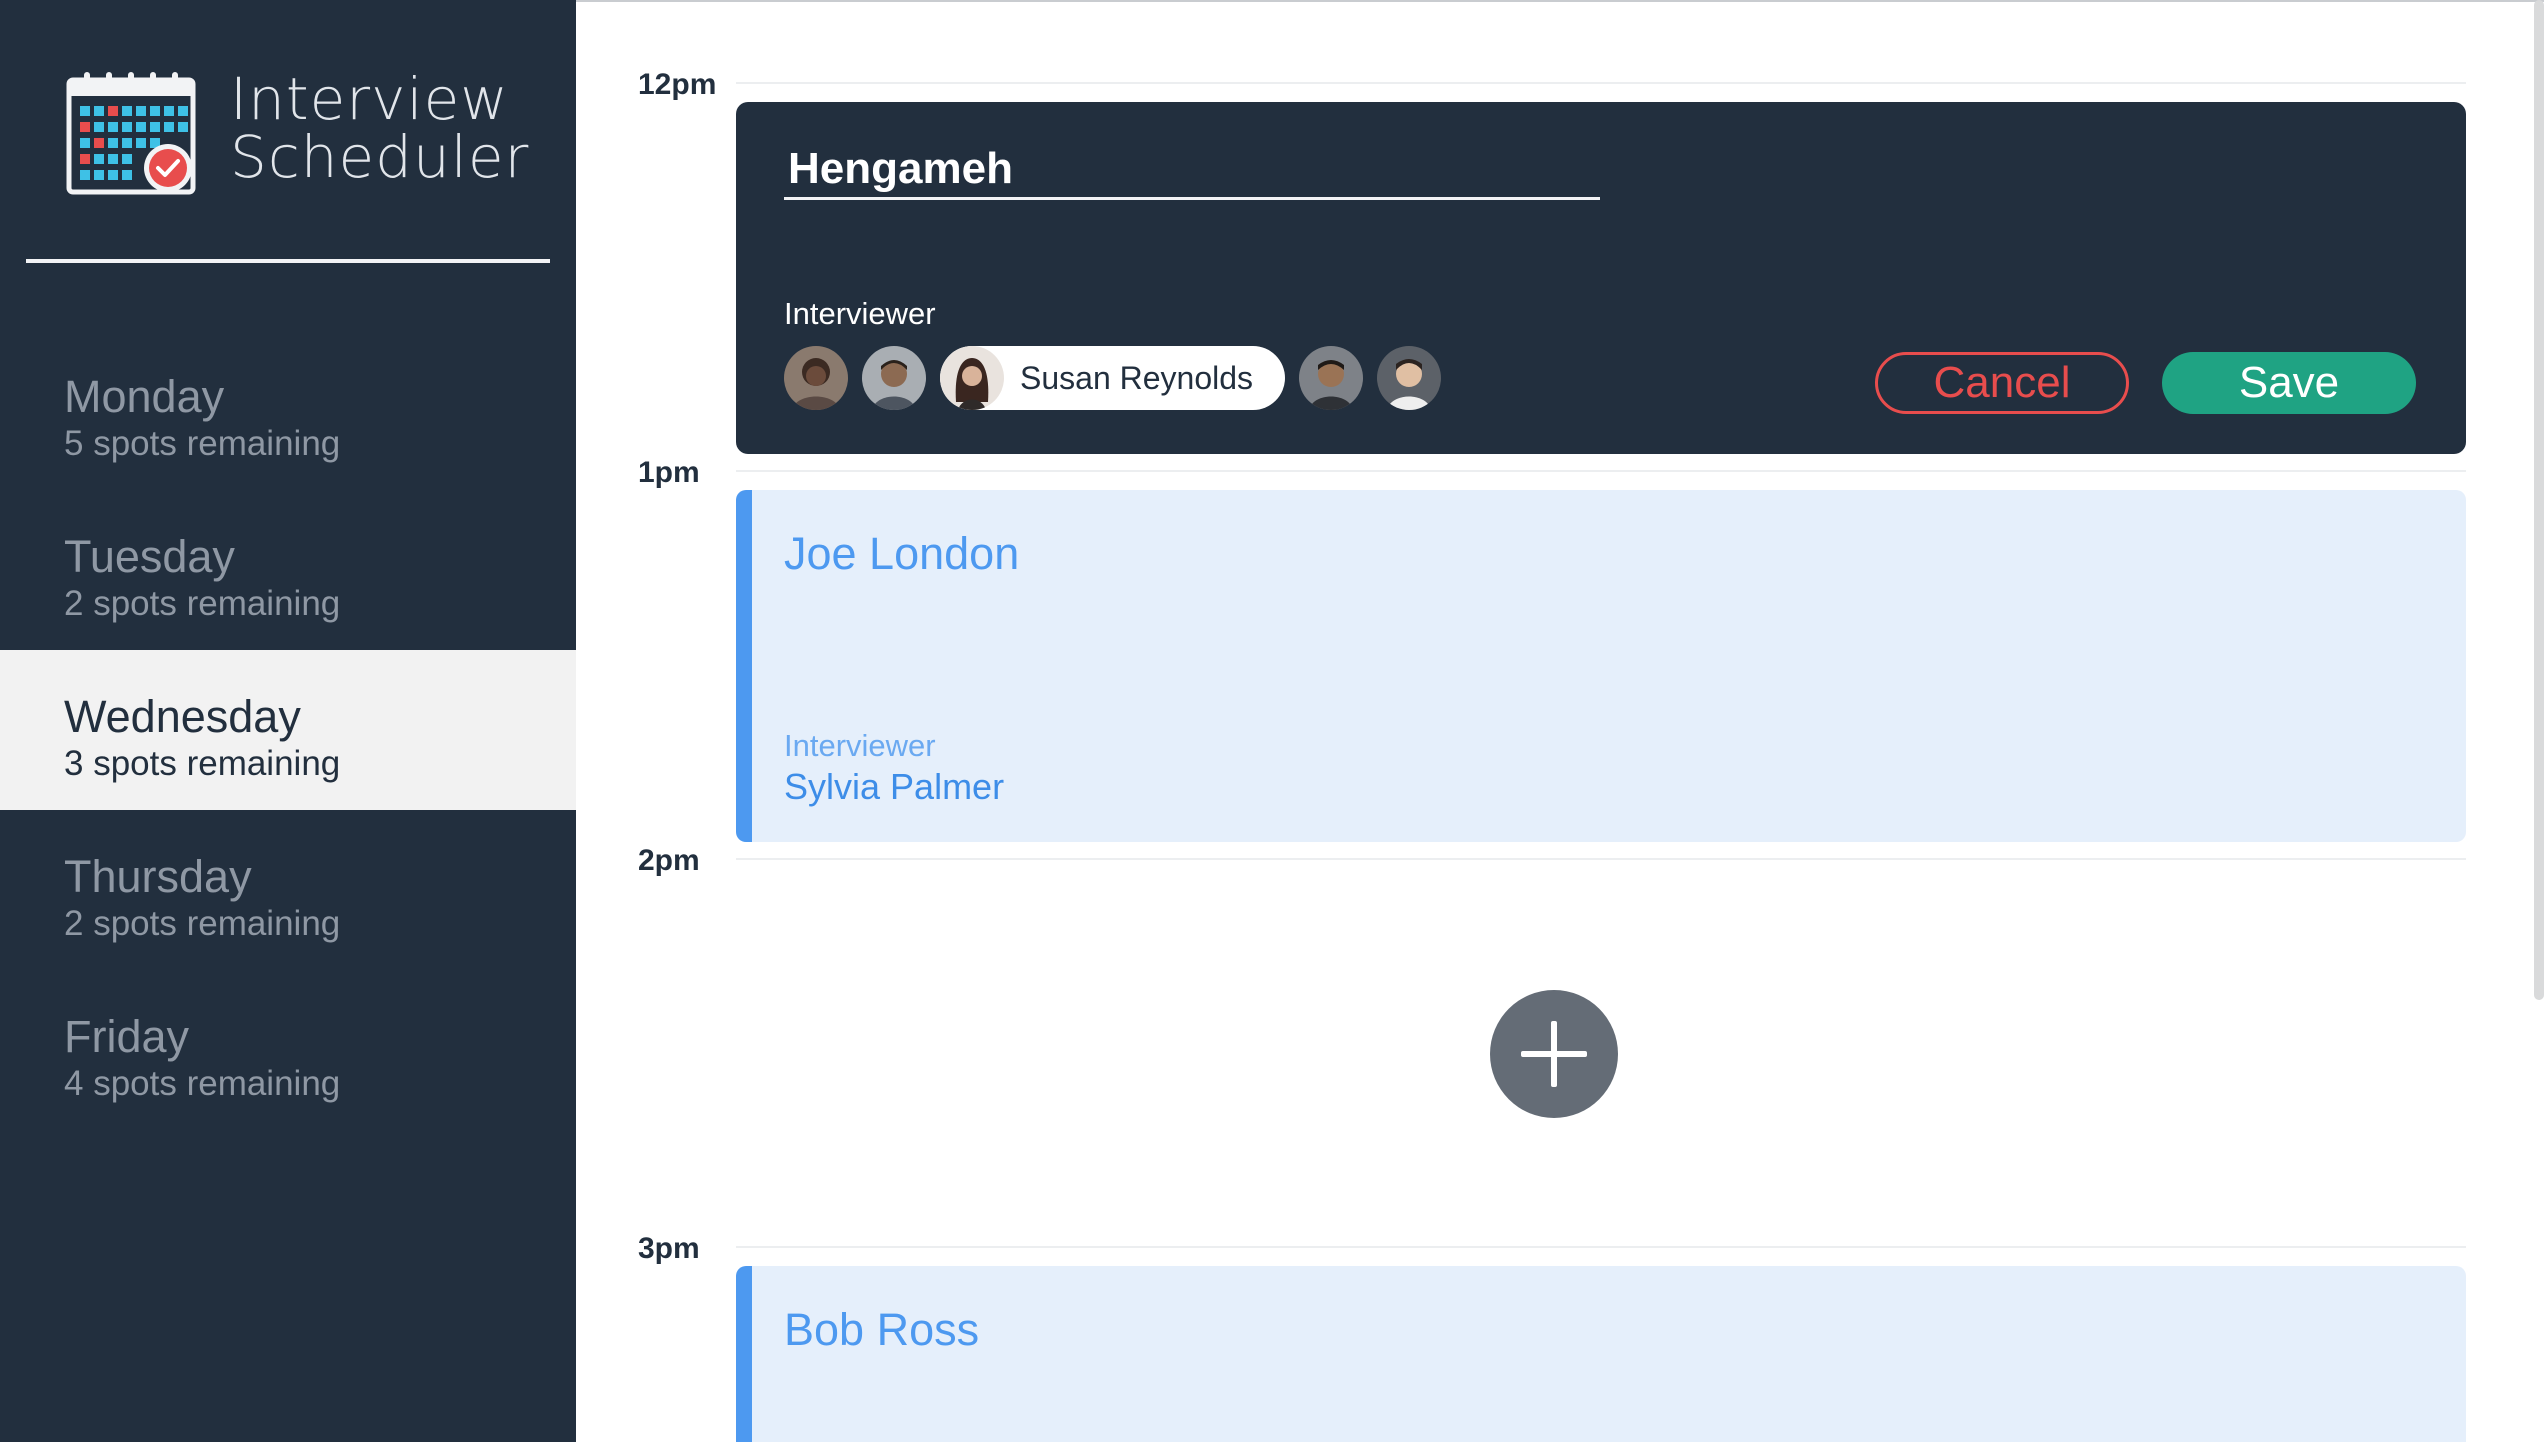 This screenshot has width=2544, height=1442. Describe the element at coordinates (288, 570) in the screenshot. I see `day-item-tuesday: Tuesday 2 spots remaining` at that location.